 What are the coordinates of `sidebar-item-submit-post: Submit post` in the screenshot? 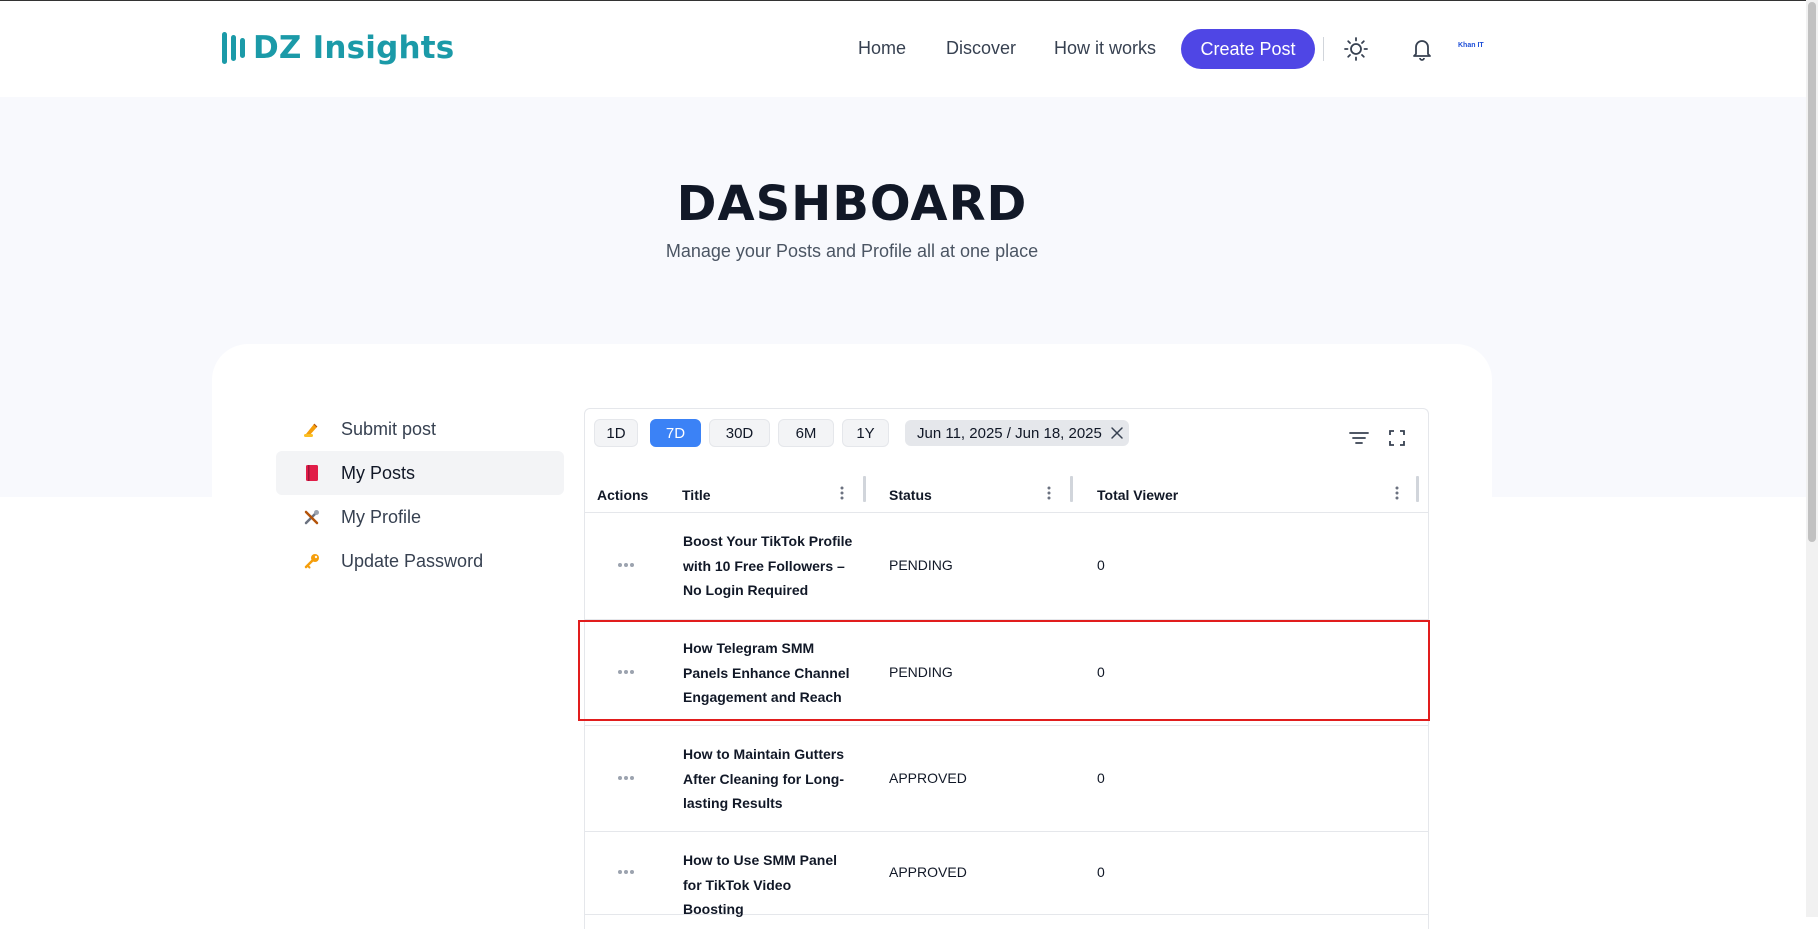 It's located at (420, 429).